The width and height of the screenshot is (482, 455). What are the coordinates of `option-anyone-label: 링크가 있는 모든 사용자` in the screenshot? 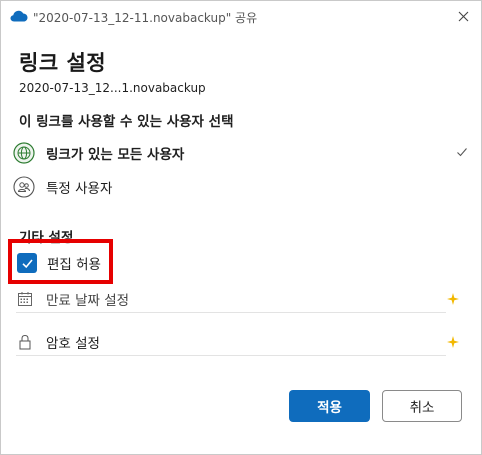 It's located at (115, 155).